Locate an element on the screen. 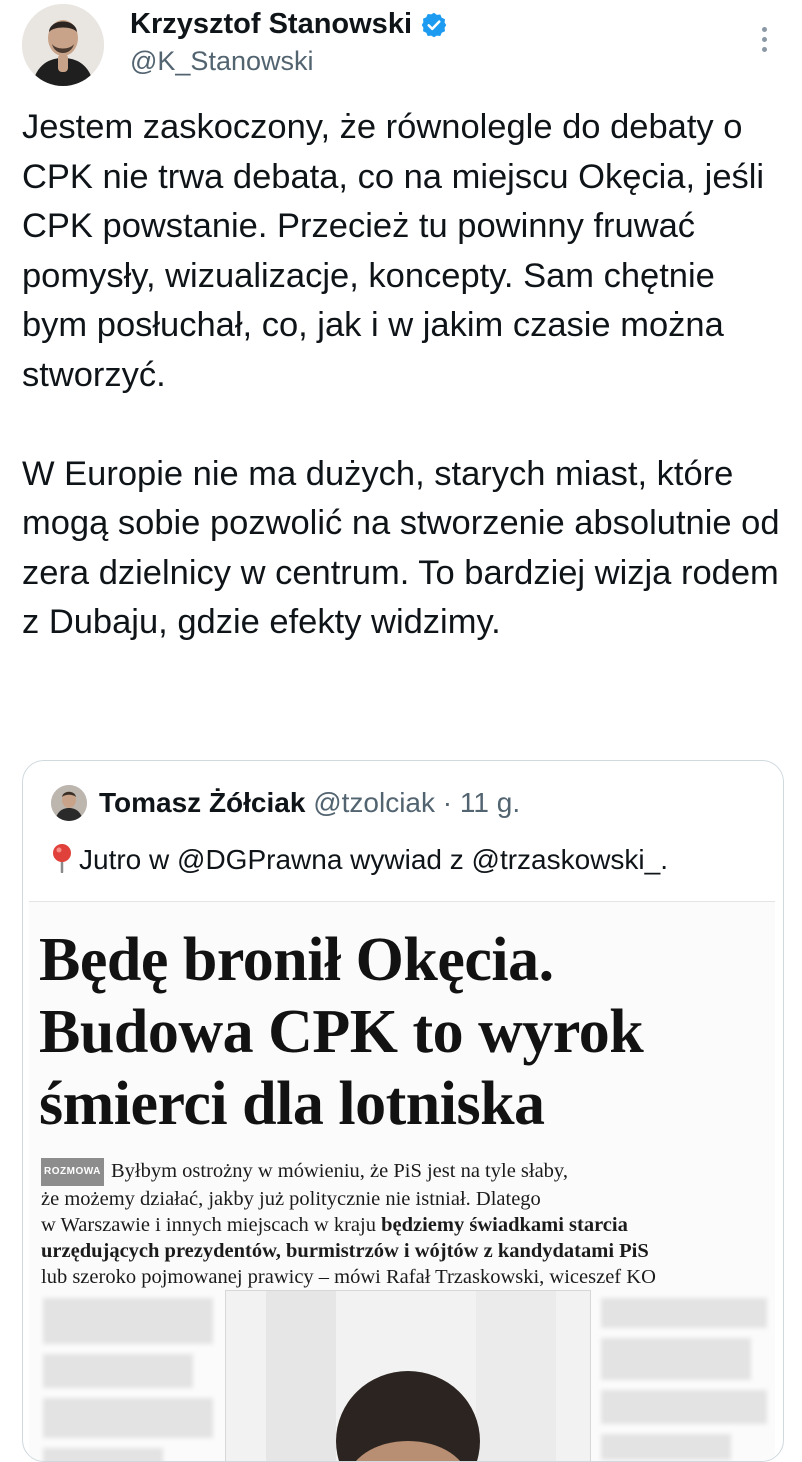 This screenshot has height=1462, width=802. lead-line-bold: będziemy świadkami starcia is located at coordinates (504, 1225).